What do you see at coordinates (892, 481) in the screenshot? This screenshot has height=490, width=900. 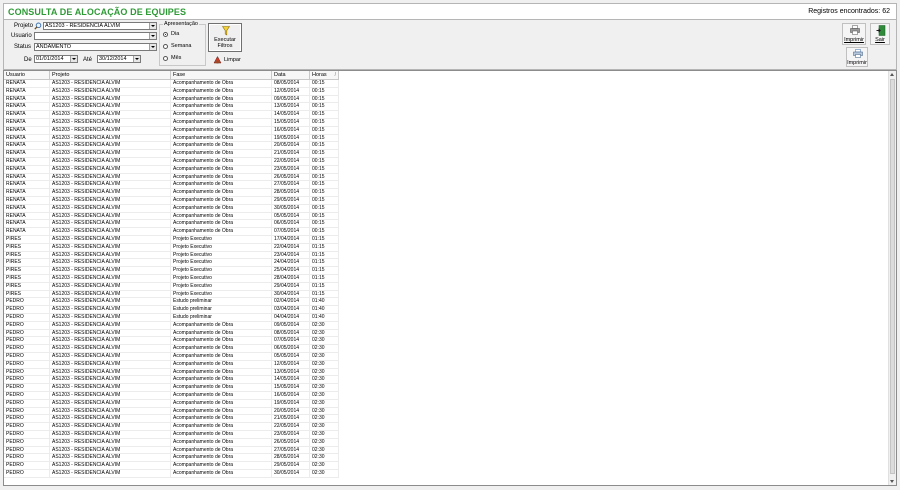 I see `scroll-down-icon` at bounding box center [892, 481].